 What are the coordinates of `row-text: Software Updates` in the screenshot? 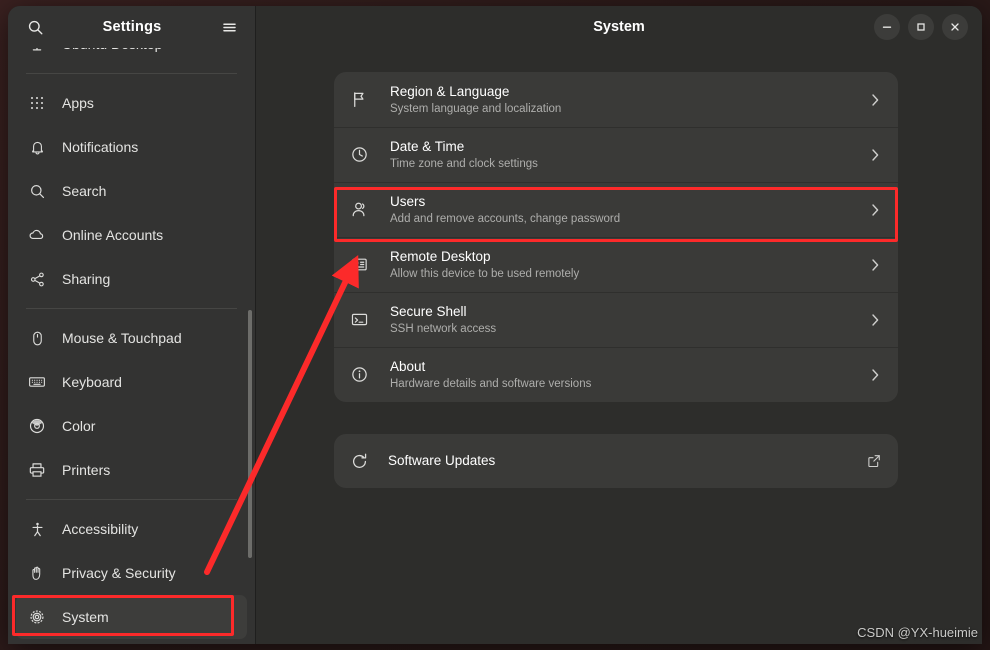 It's located at (627, 461).